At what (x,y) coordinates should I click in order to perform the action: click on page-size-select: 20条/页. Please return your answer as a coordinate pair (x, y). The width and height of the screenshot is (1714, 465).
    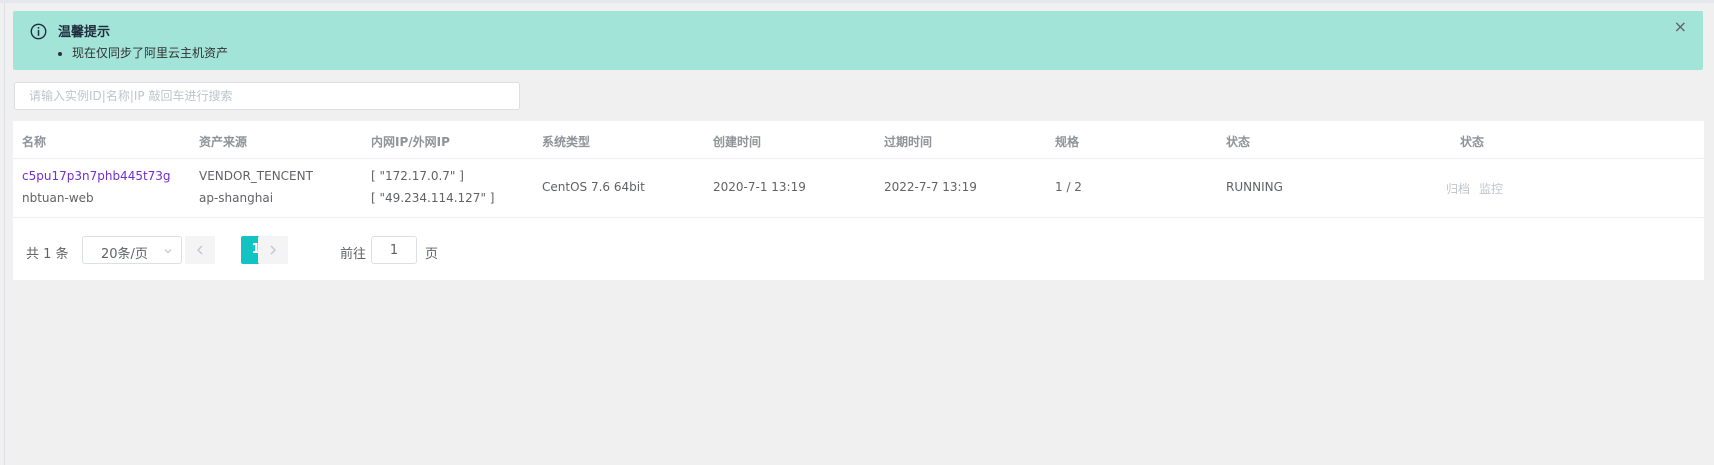
    Looking at the image, I should click on (132, 250).